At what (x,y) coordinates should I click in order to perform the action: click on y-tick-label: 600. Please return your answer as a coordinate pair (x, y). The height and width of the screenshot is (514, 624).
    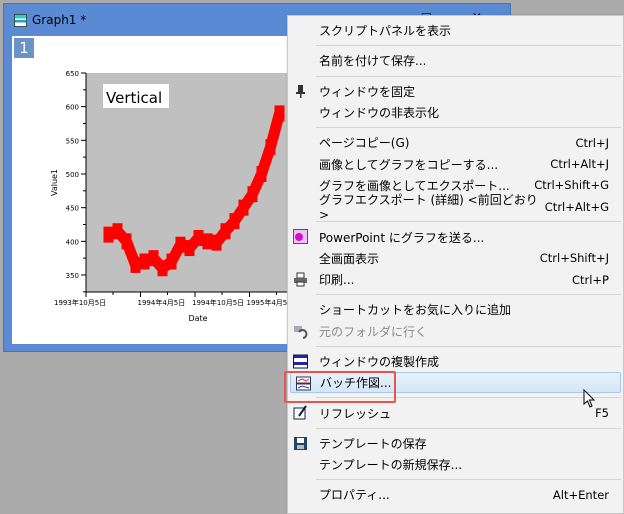
    Looking at the image, I should click on (72, 108).